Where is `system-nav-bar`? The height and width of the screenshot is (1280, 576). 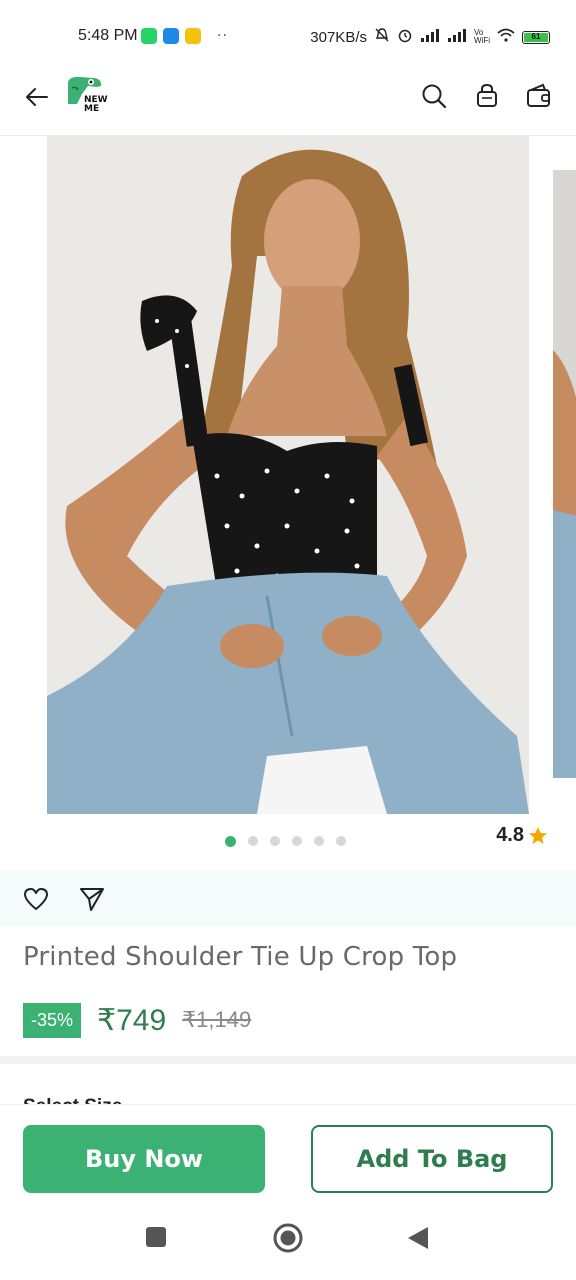 system-nav-bar is located at coordinates (288, 1242).